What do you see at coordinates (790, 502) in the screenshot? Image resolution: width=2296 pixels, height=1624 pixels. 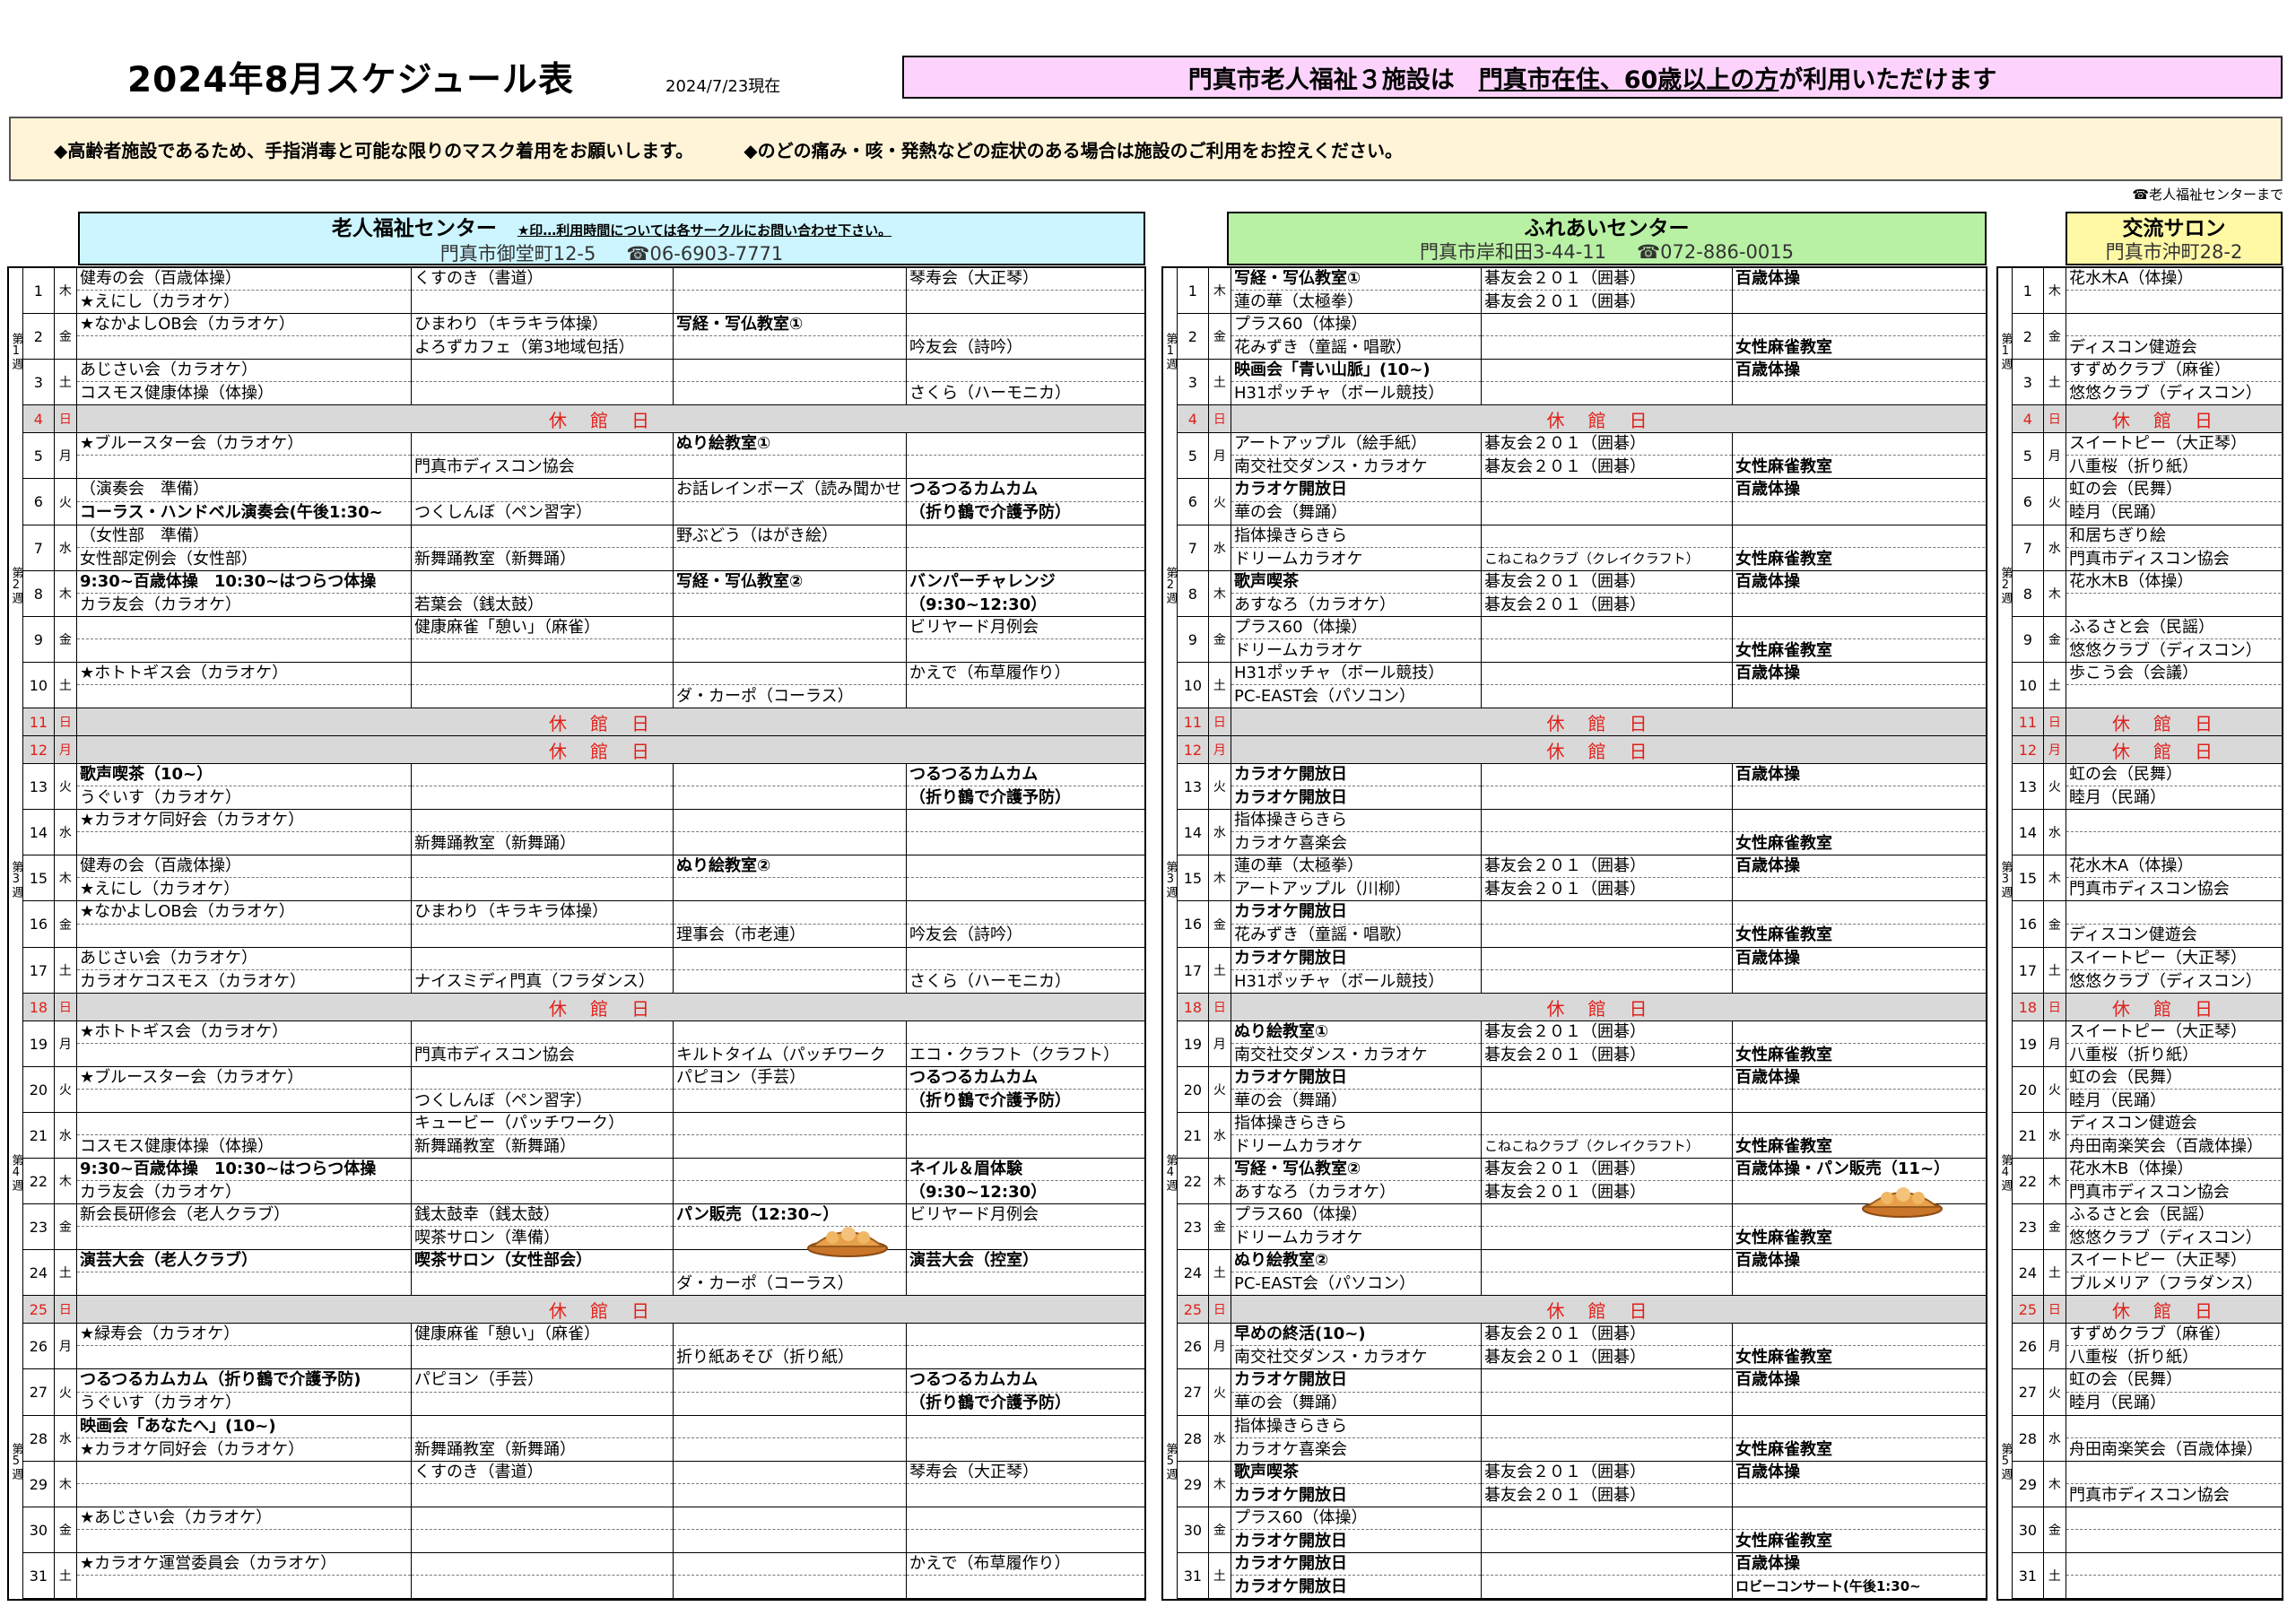 I see `schedule-cell: お話レインボーズ（読み聞かせ` at bounding box center [790, 502].